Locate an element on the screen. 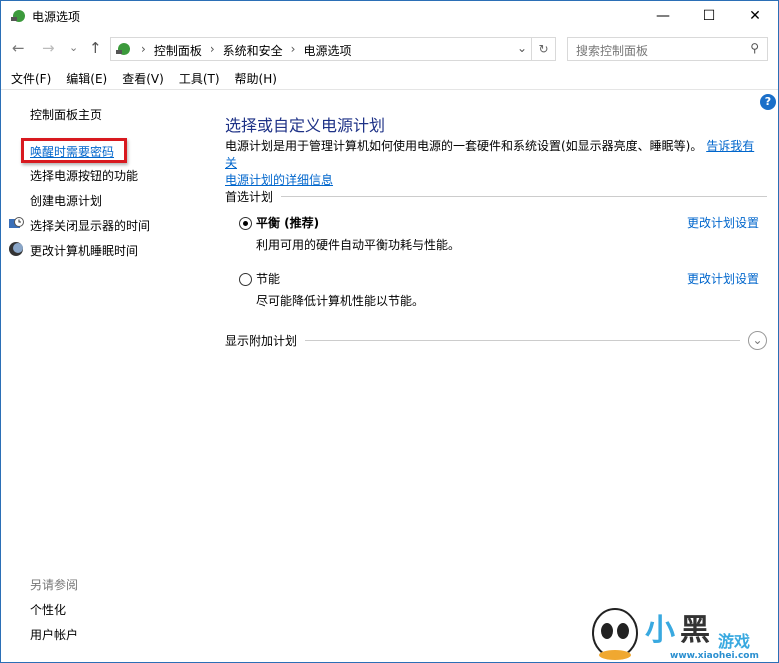 This screenshot has height=663, width=779. search-input: 搜索控制面板 ⚲ is located at coordinates (667, 49).